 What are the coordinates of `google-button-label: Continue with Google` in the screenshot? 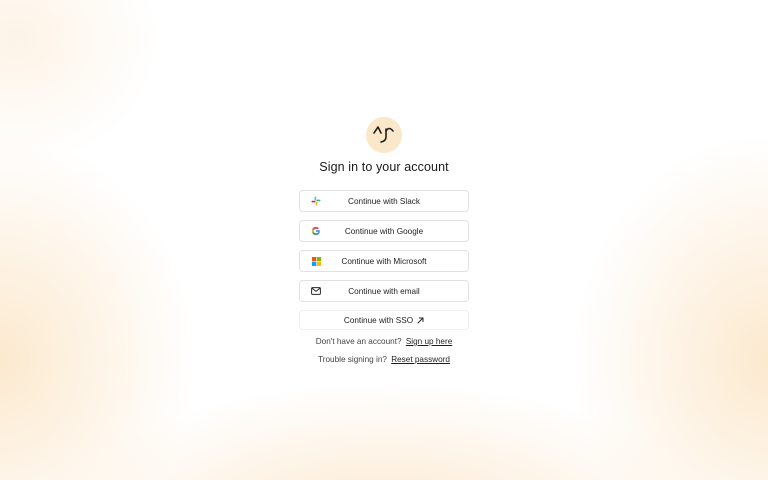 It's located at (384, 231).